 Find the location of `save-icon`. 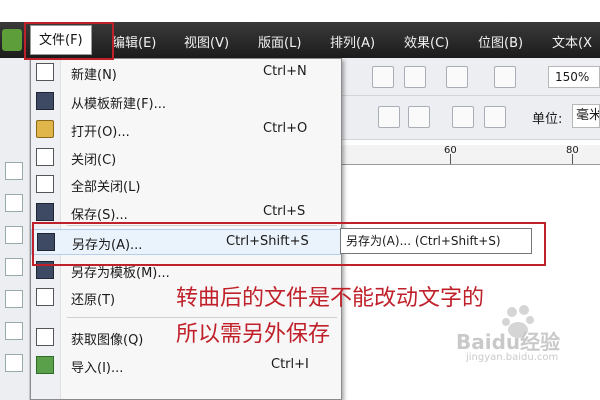

save-icon is located at coordinates (45, 212).